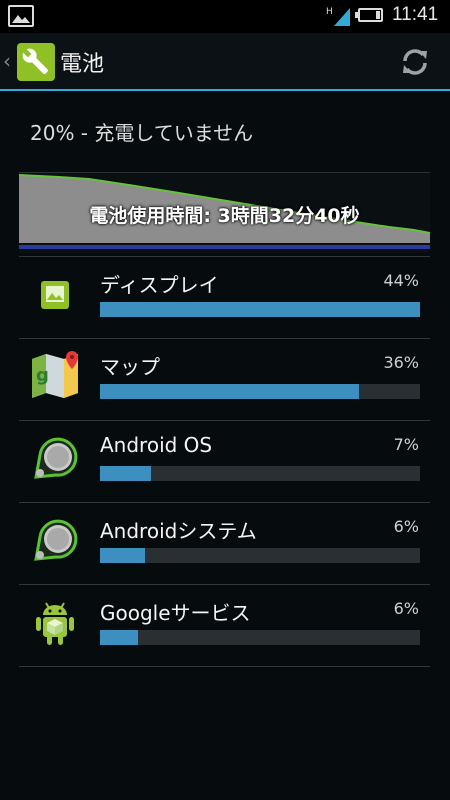 This screenshot has width=450, height=800. What do you see at coordinates (130, 367) in the screenshot?
I see `app-name: マップ` at bounding box center [130, 367].